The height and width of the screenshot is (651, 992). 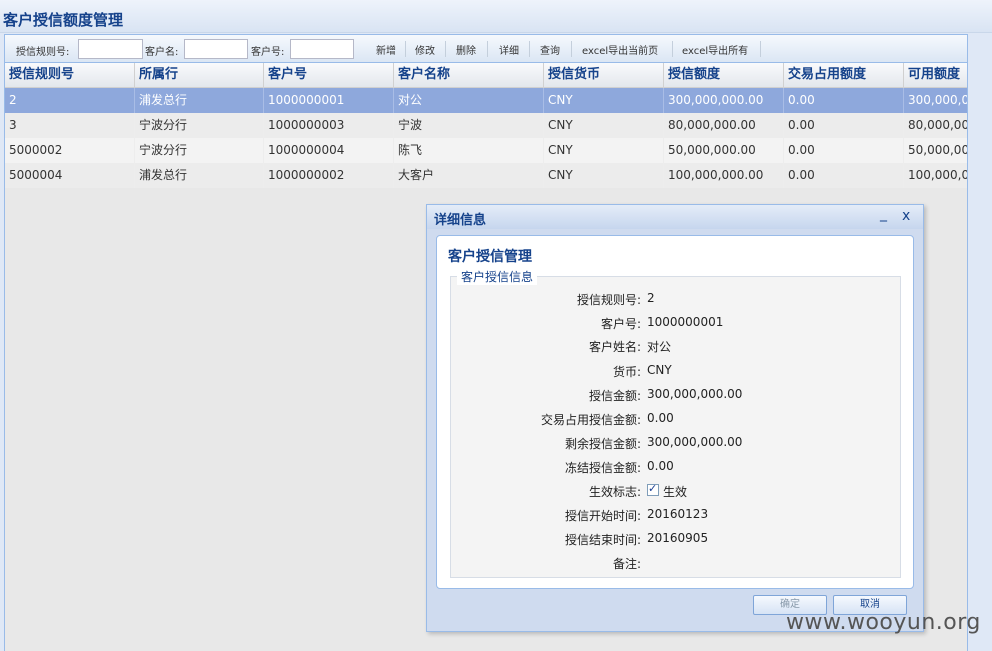 What do you see at coordinates (43, 52) in the screenshot?
I see `rule-no-label: 授信规则号:` at bounding box center [43, 52].